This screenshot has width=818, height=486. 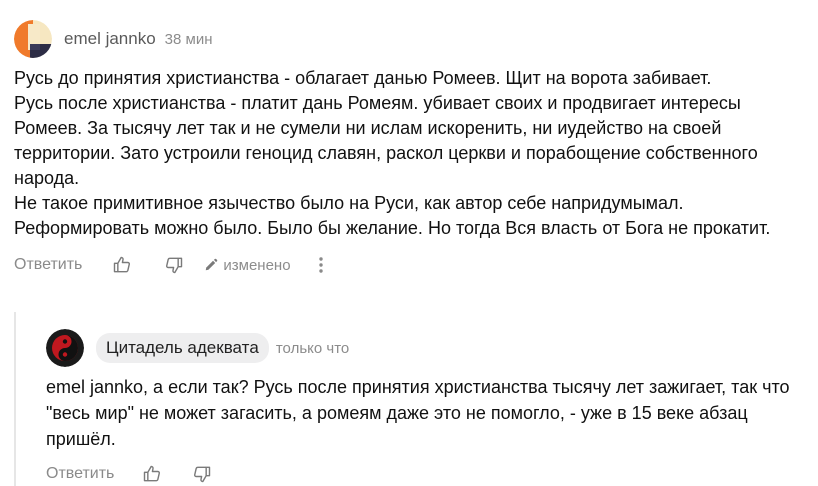 I want to click on edited-label: изменено, so click(x=257, y=265).